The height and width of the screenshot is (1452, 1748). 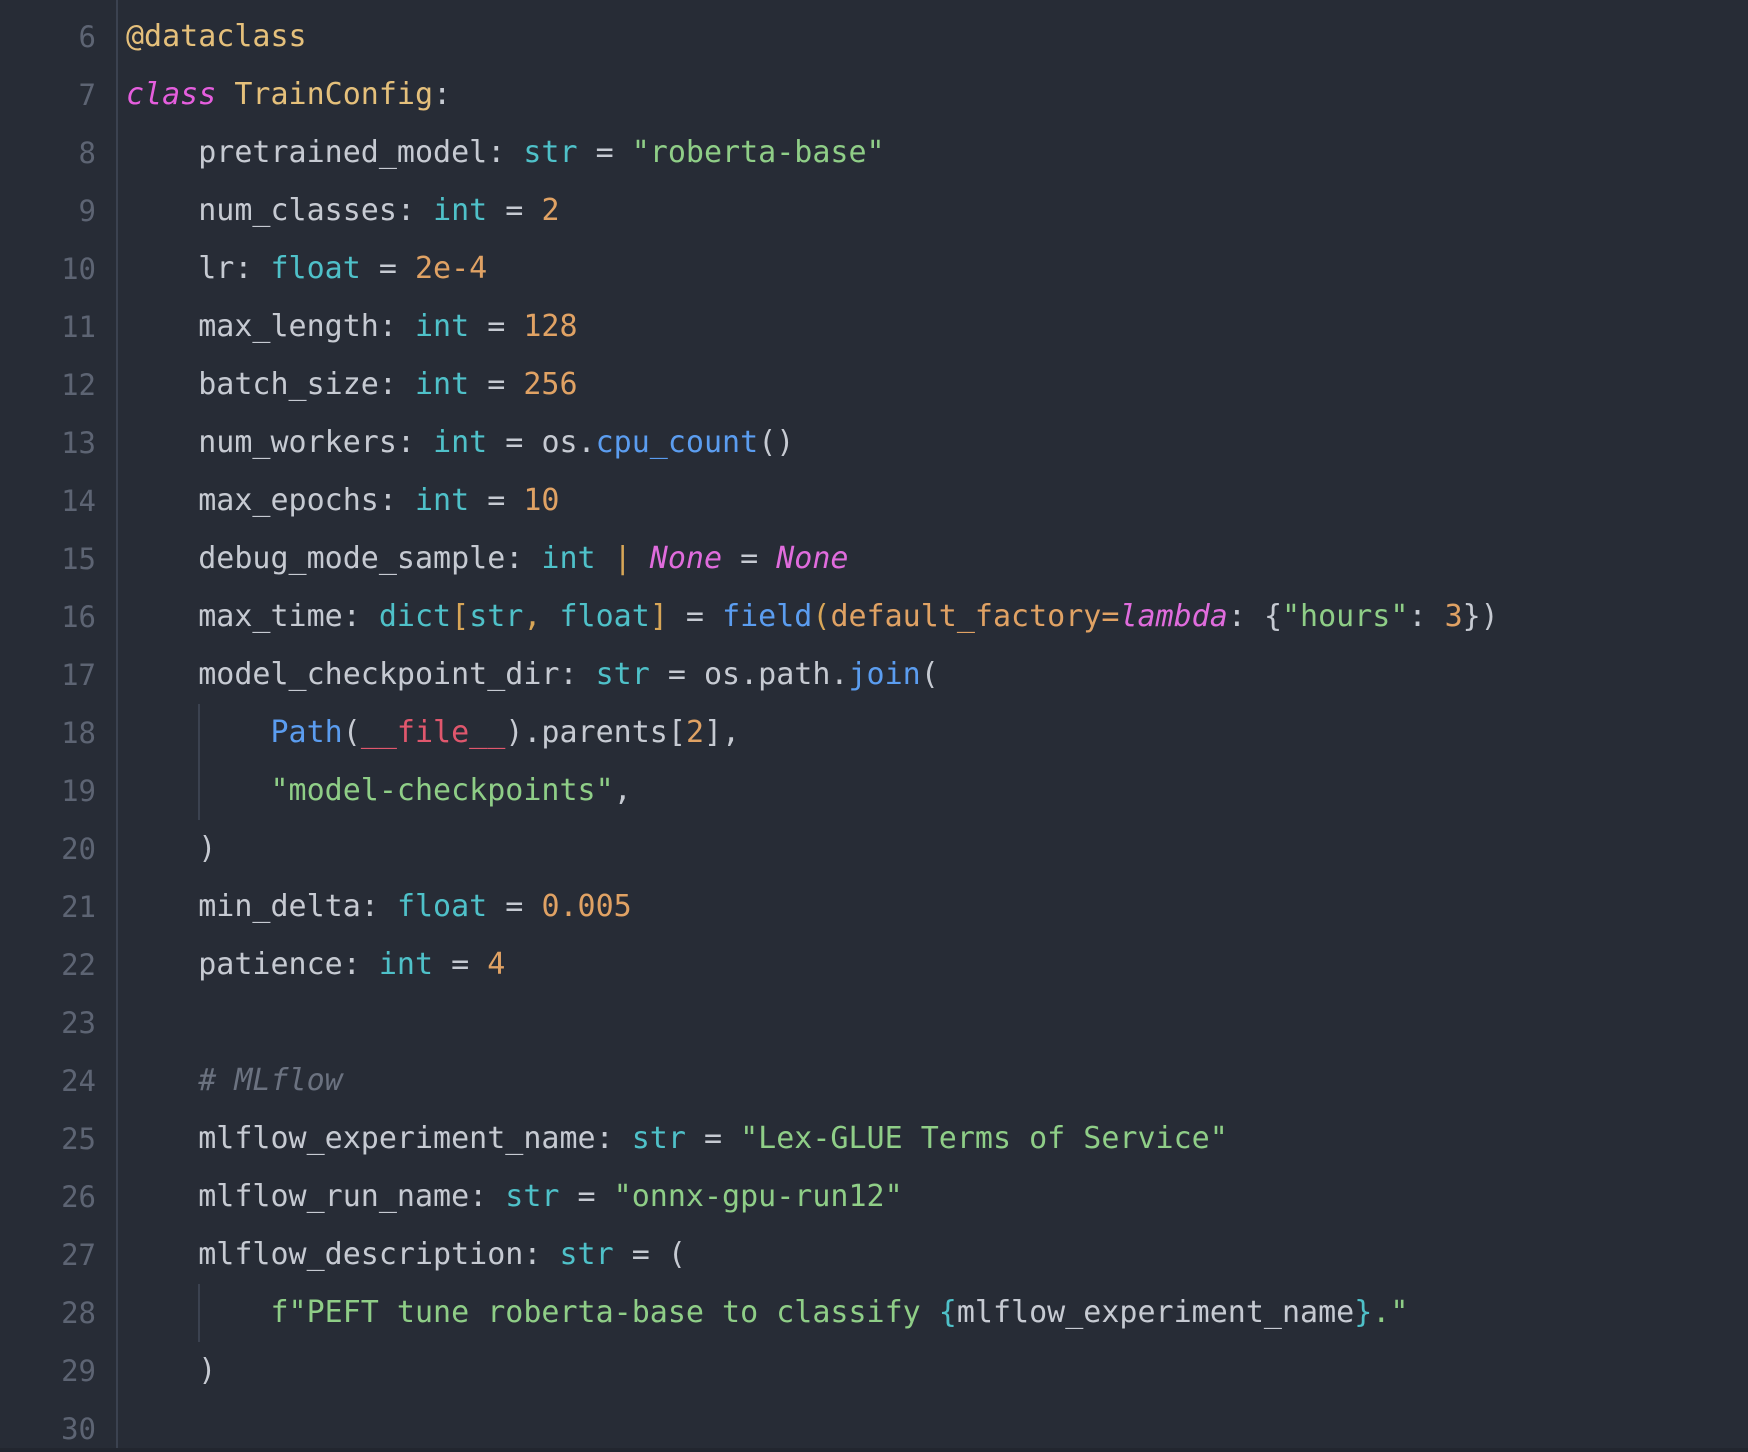 What do you see at coordinates (78, 1371) in the screenshot?
I see `line-number: 29` at bounding box center [78, 1371].